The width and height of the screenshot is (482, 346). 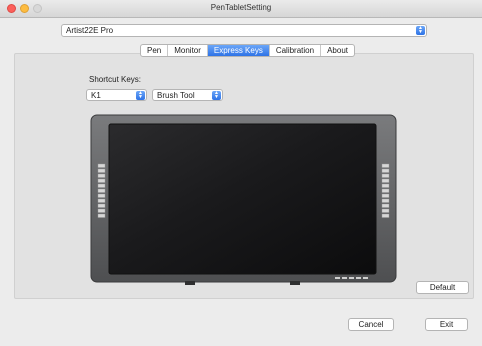 I want to click on key-function-select: Brush Tool ▲ ▼, so click(x=187, y=95).